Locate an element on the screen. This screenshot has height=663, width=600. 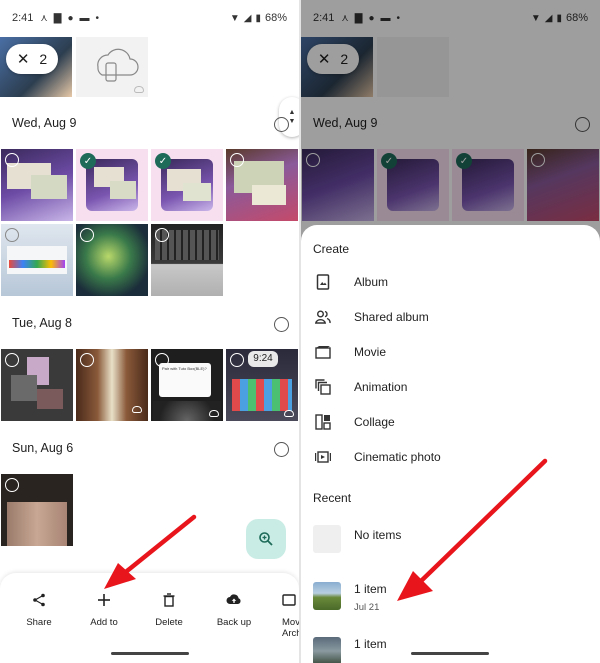
recent-heading: Recent is located at coordinates (332, 498).